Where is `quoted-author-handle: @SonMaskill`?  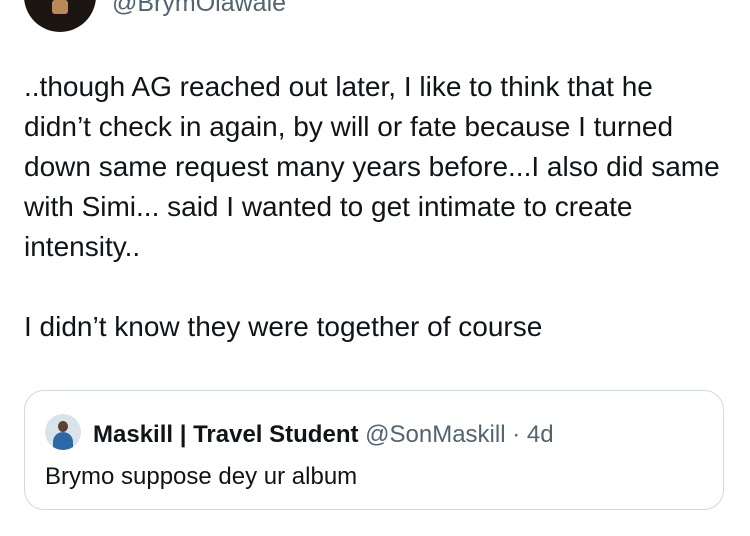 quoted-author-handle: @SonMaskill is located at coordinates (435, 434).